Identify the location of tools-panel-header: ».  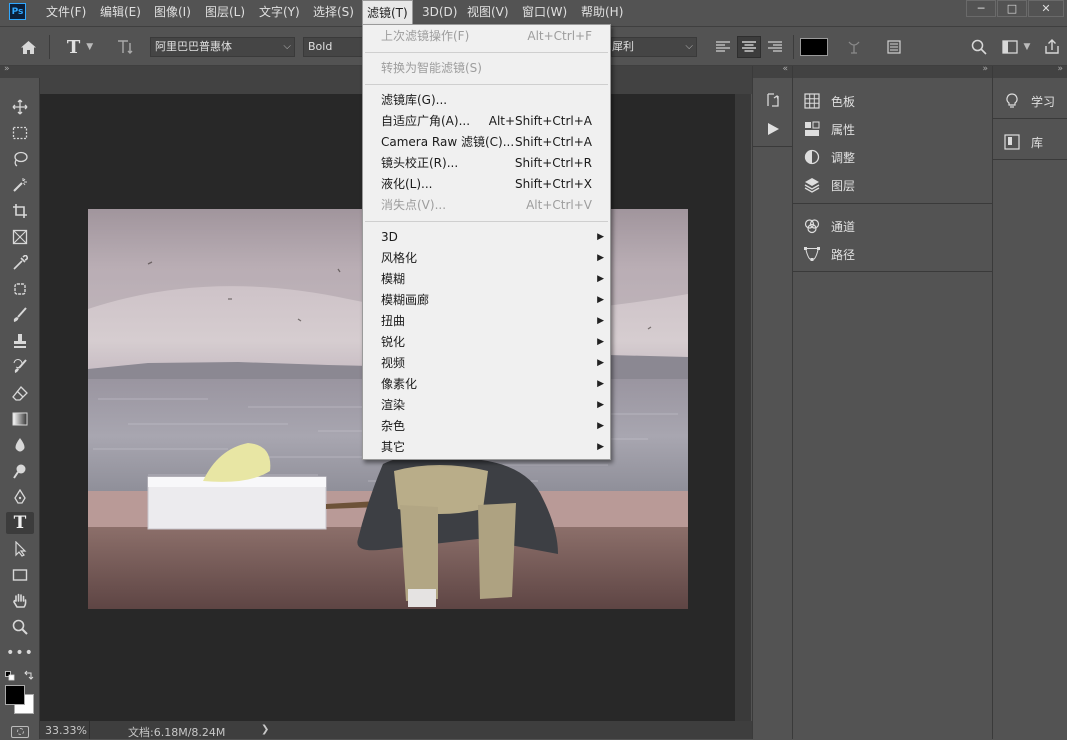
(20, 71).